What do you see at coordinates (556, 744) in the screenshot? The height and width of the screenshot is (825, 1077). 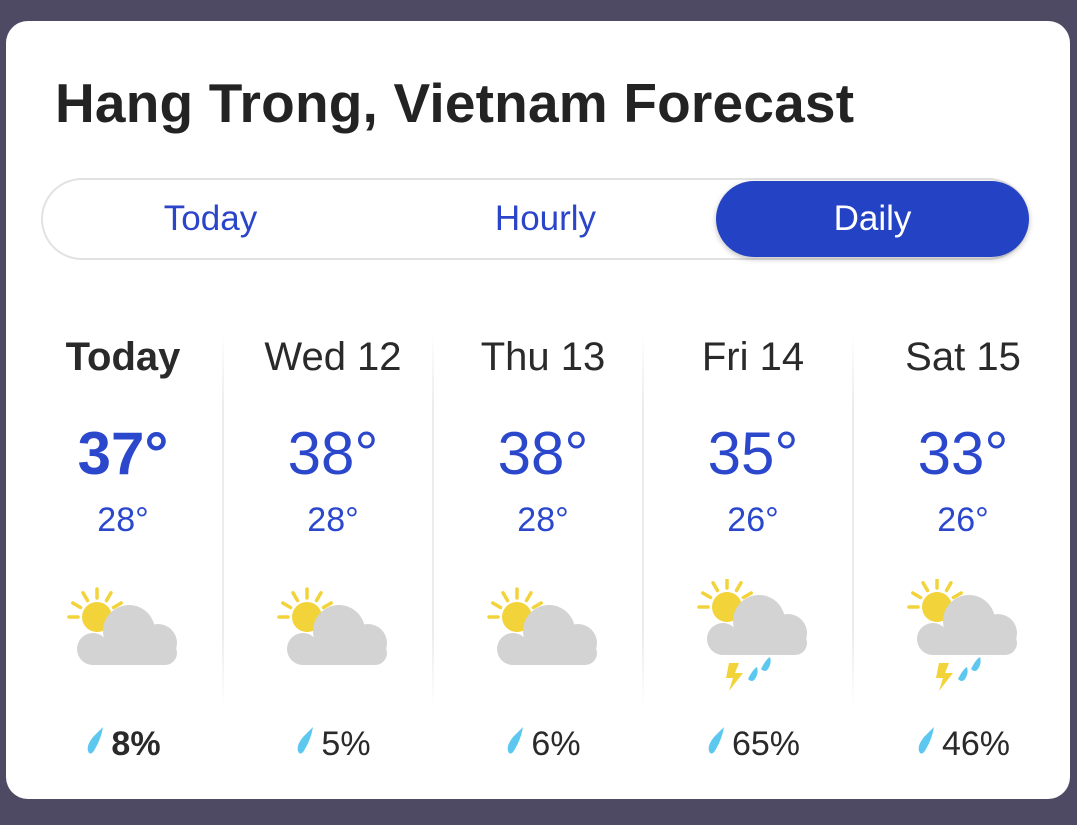 I see `precip-value: 6%` at bounding box center [556, 744].